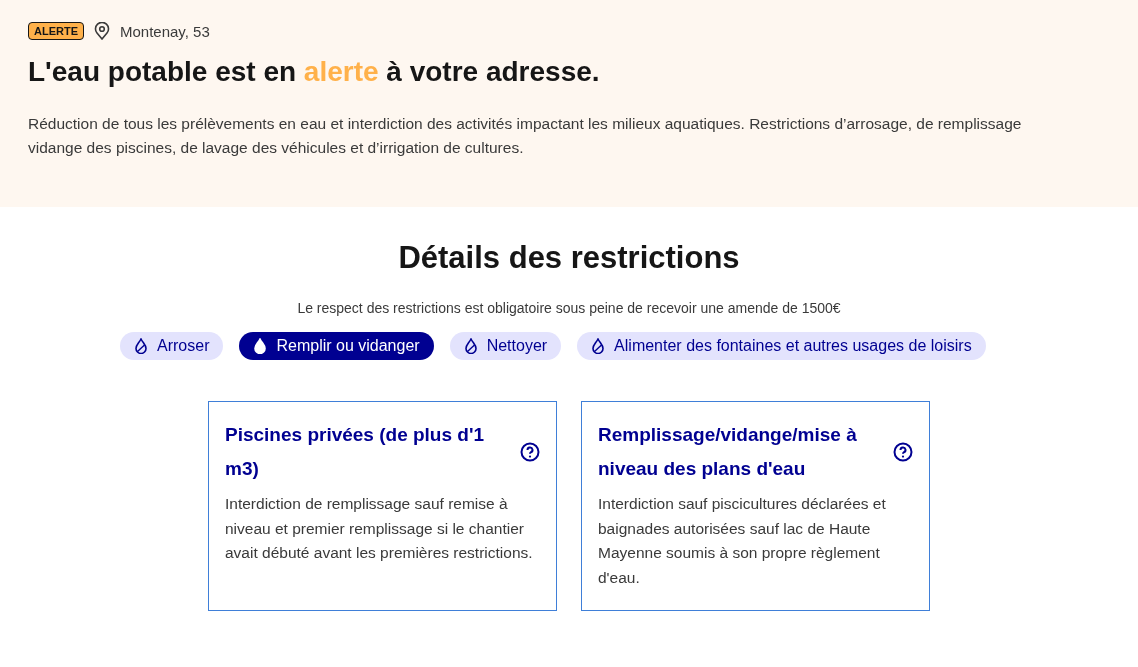  I want to click on alert-description-line: Réduction de tous les prélèvements en eau et interdiction des activités impactant les milieux aquatiques. Restrictions d’arrosage, de remplissage, so click(525, 124).